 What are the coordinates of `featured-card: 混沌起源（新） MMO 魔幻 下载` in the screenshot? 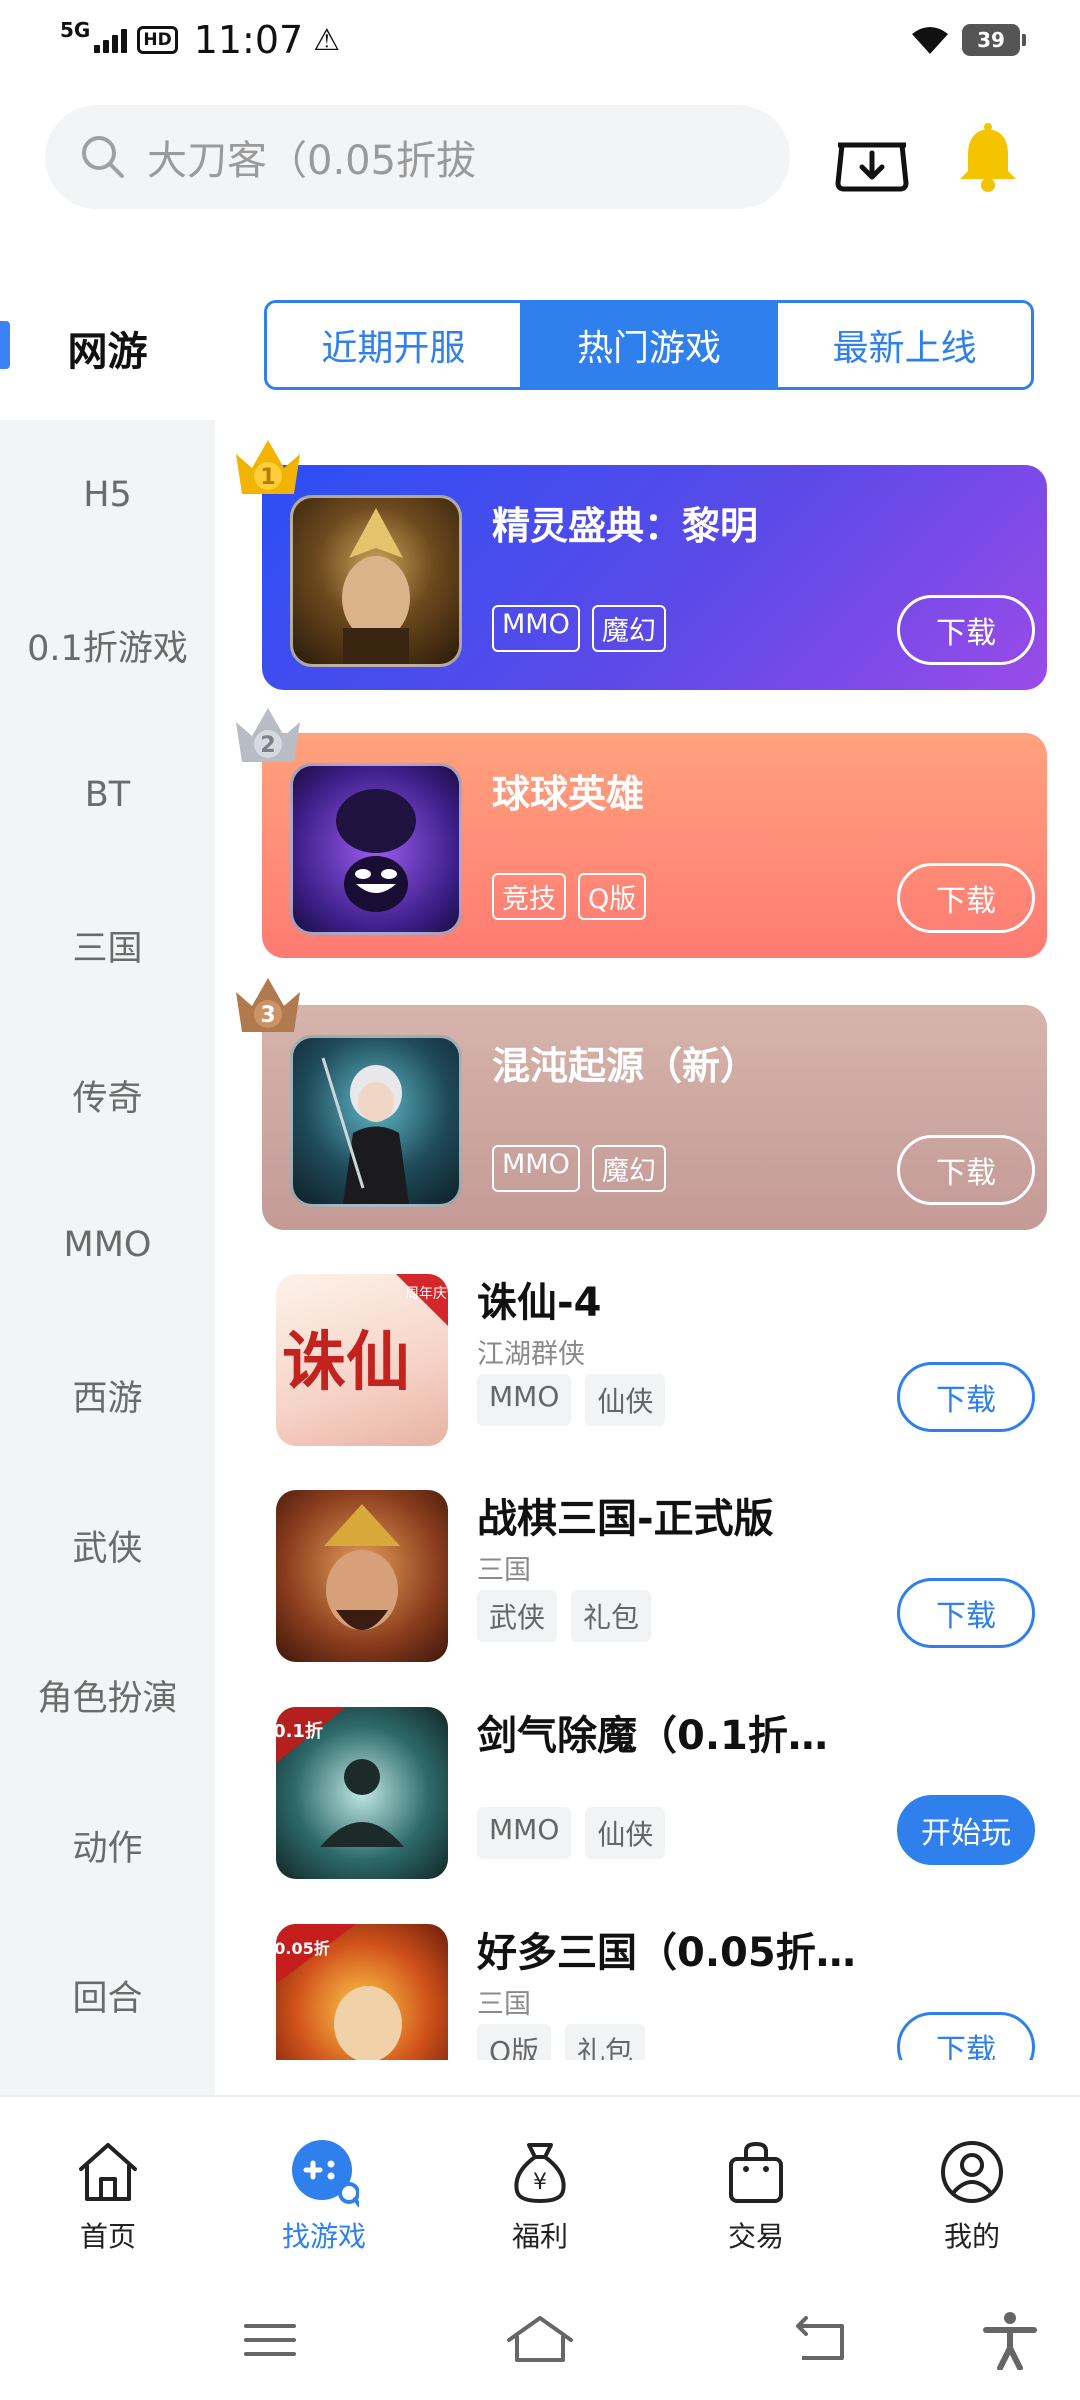 It's located at (654, 1117).